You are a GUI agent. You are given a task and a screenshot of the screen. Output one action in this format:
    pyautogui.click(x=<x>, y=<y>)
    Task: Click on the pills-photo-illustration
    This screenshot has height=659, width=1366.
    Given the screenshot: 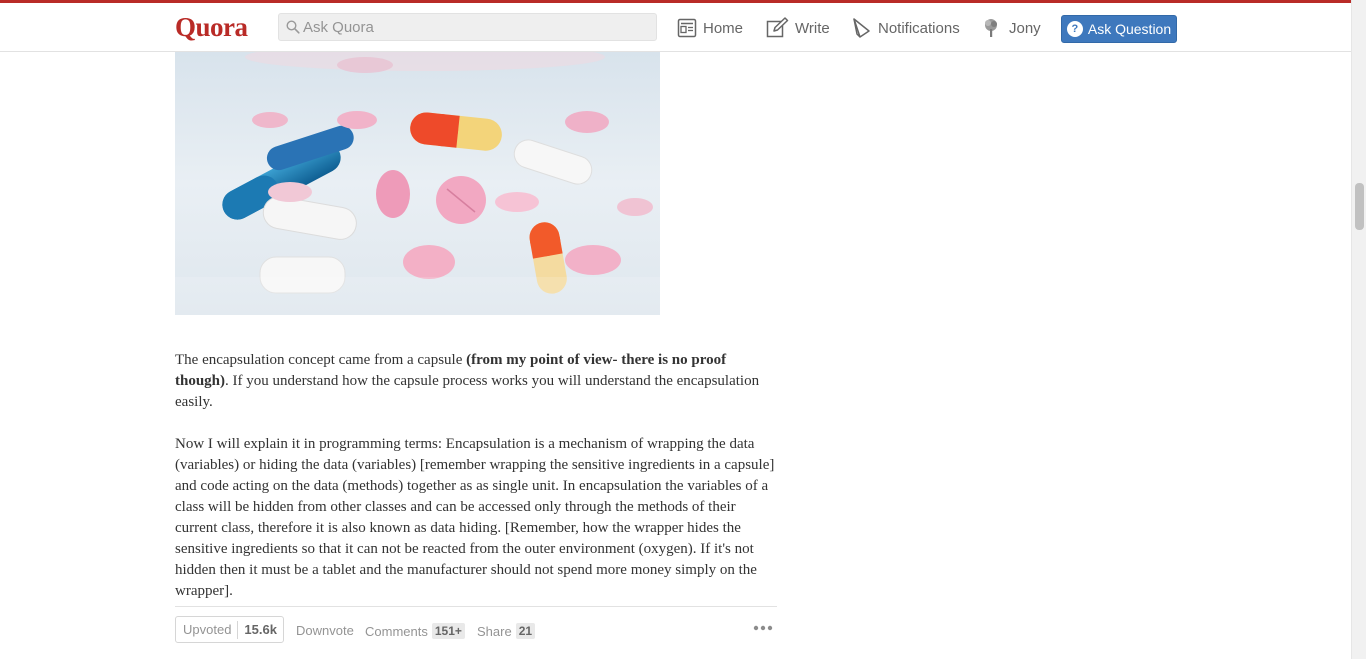 What is the action you would take?
    pyautogui.click(x=417, y=183)
    